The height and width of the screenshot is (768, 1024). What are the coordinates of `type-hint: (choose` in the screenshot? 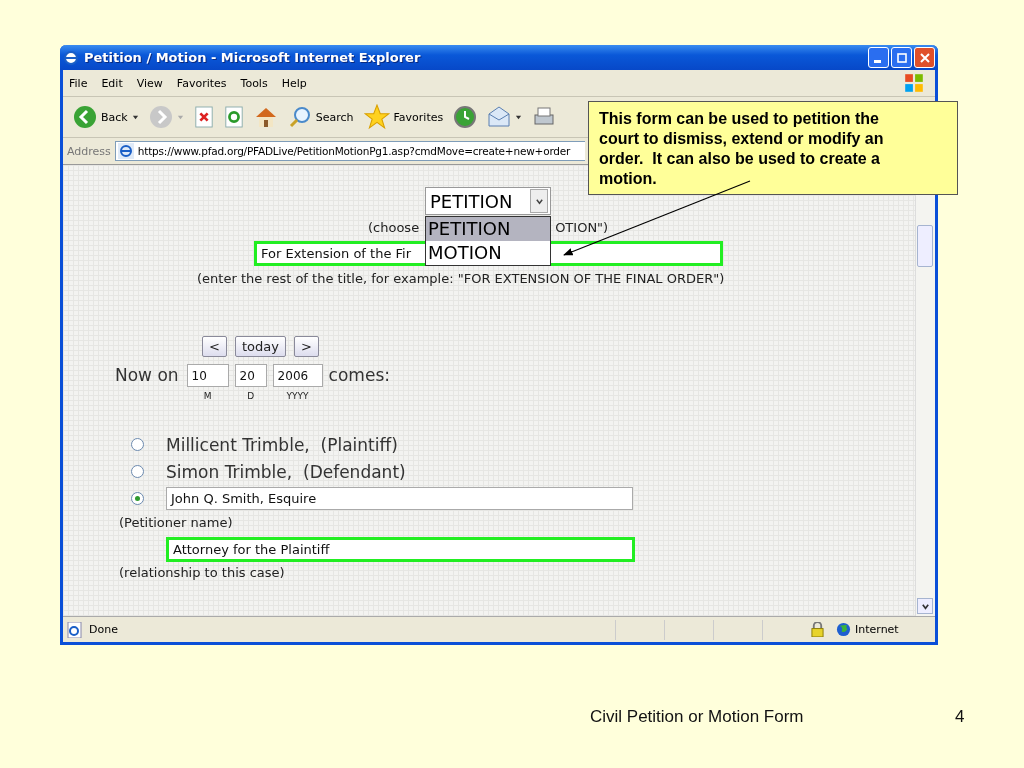 It's located at (394, 227).